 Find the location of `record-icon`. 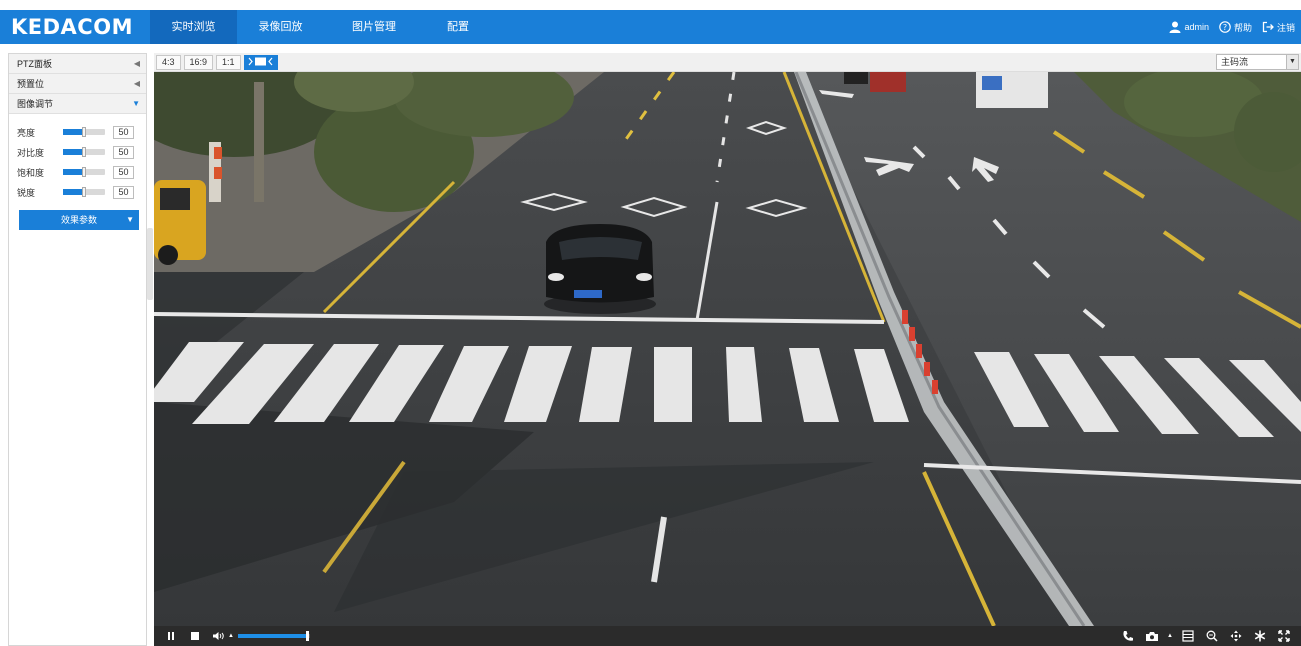

record-icon is located at coordinates (1188, 636).